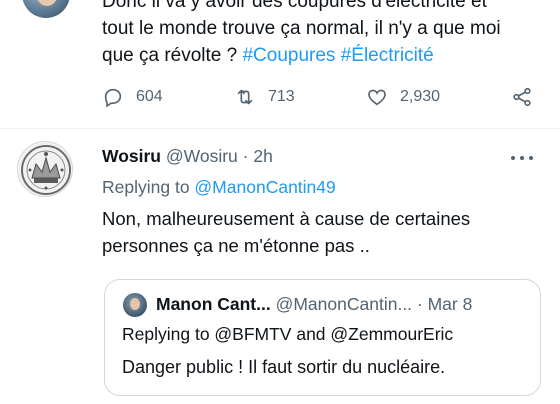 This screenshot has width=560, height=404. What do you see at coordinates (281, 96) in the screenshot?
I see `retweet-count: 713` at bounding box center [281, 96].